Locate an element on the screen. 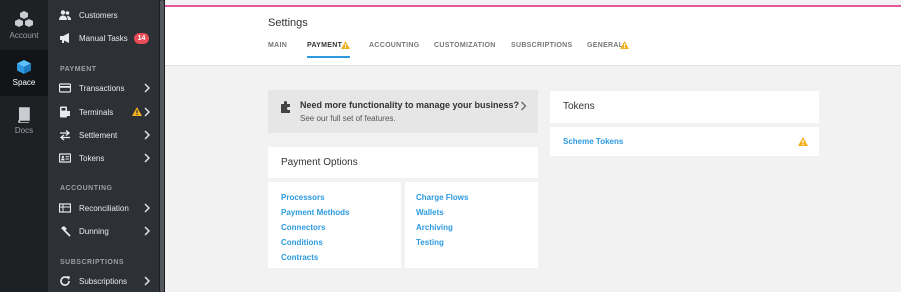  sidebar-item-dunning: Dunning is located at coordinates (103, 231).